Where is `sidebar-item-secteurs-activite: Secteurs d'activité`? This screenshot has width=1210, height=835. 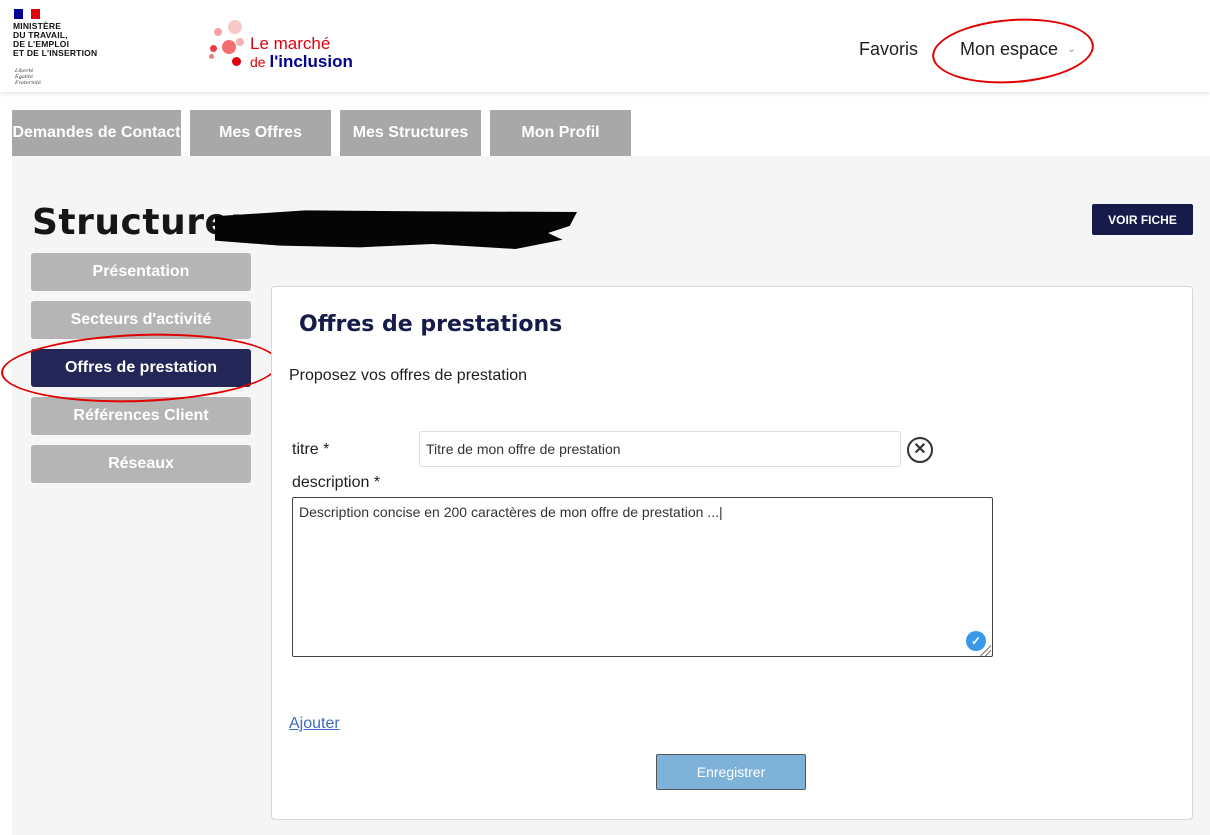 sidebar-item-secteurs-activite: Secteurs d'activité is located at coordinates (141, 320).